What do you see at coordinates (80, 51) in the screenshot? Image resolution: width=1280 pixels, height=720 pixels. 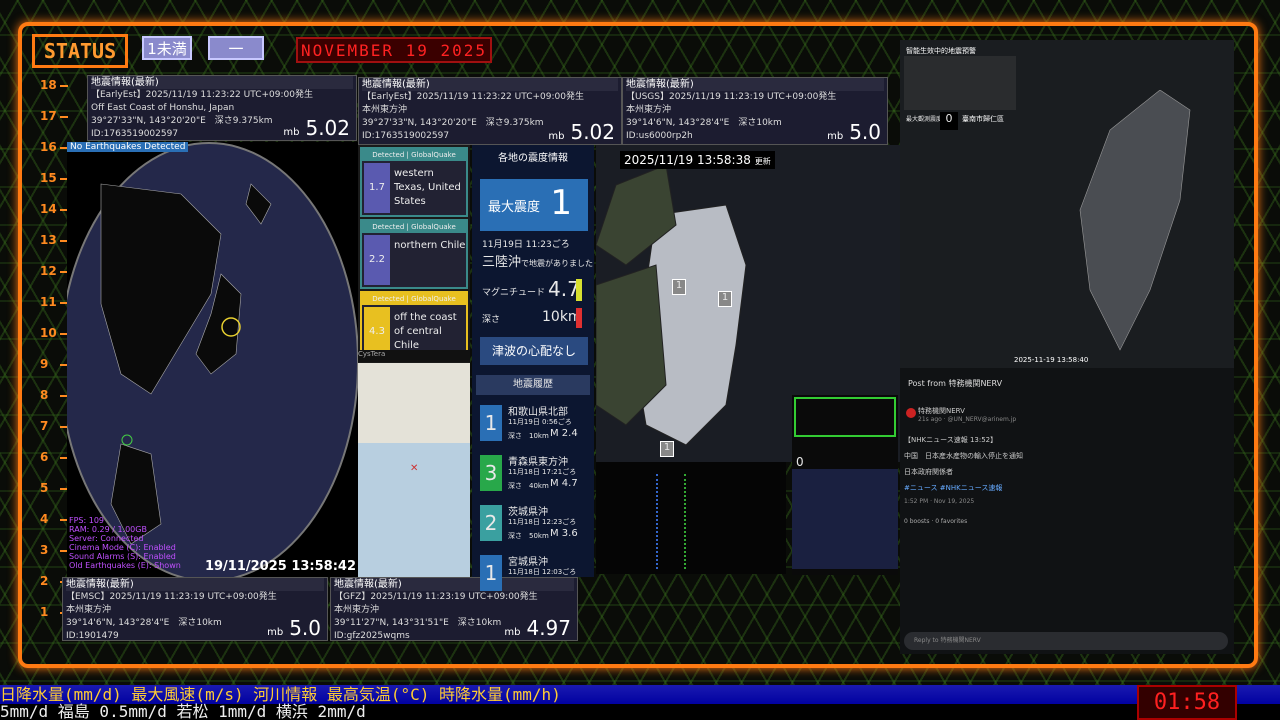 I see `status-label: STATUS` at bounding box center [80, 51].